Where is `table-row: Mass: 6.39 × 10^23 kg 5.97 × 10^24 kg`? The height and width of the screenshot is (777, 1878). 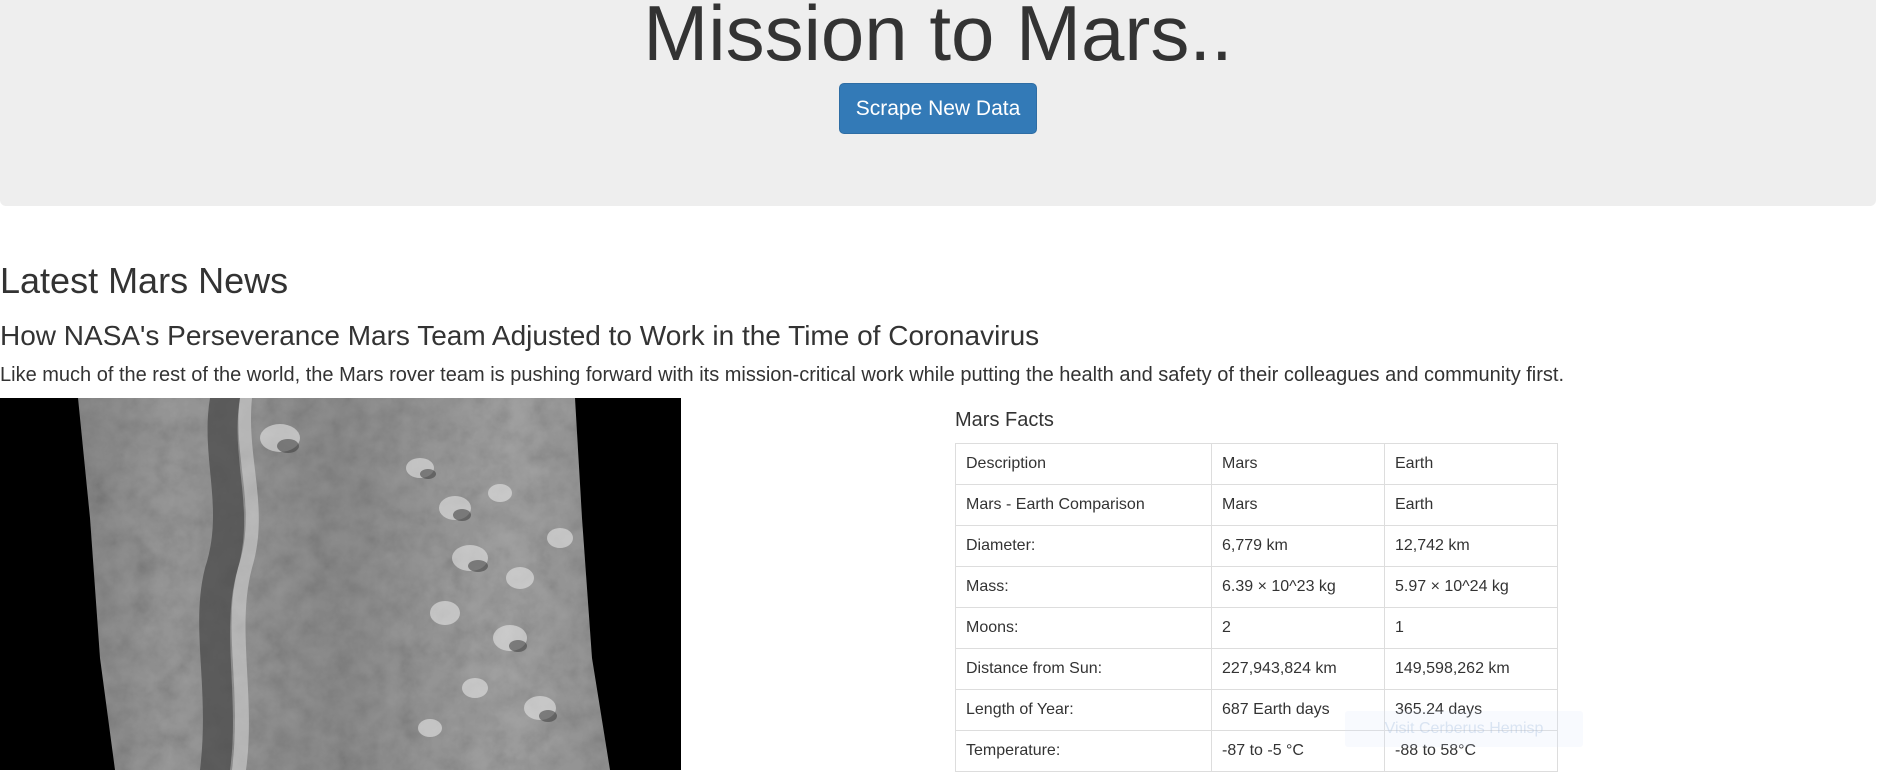 table-row: Mass: 6.39 × 10^23 kg 5.97 × 10^24 kg is located at coordinates (1256, 587).